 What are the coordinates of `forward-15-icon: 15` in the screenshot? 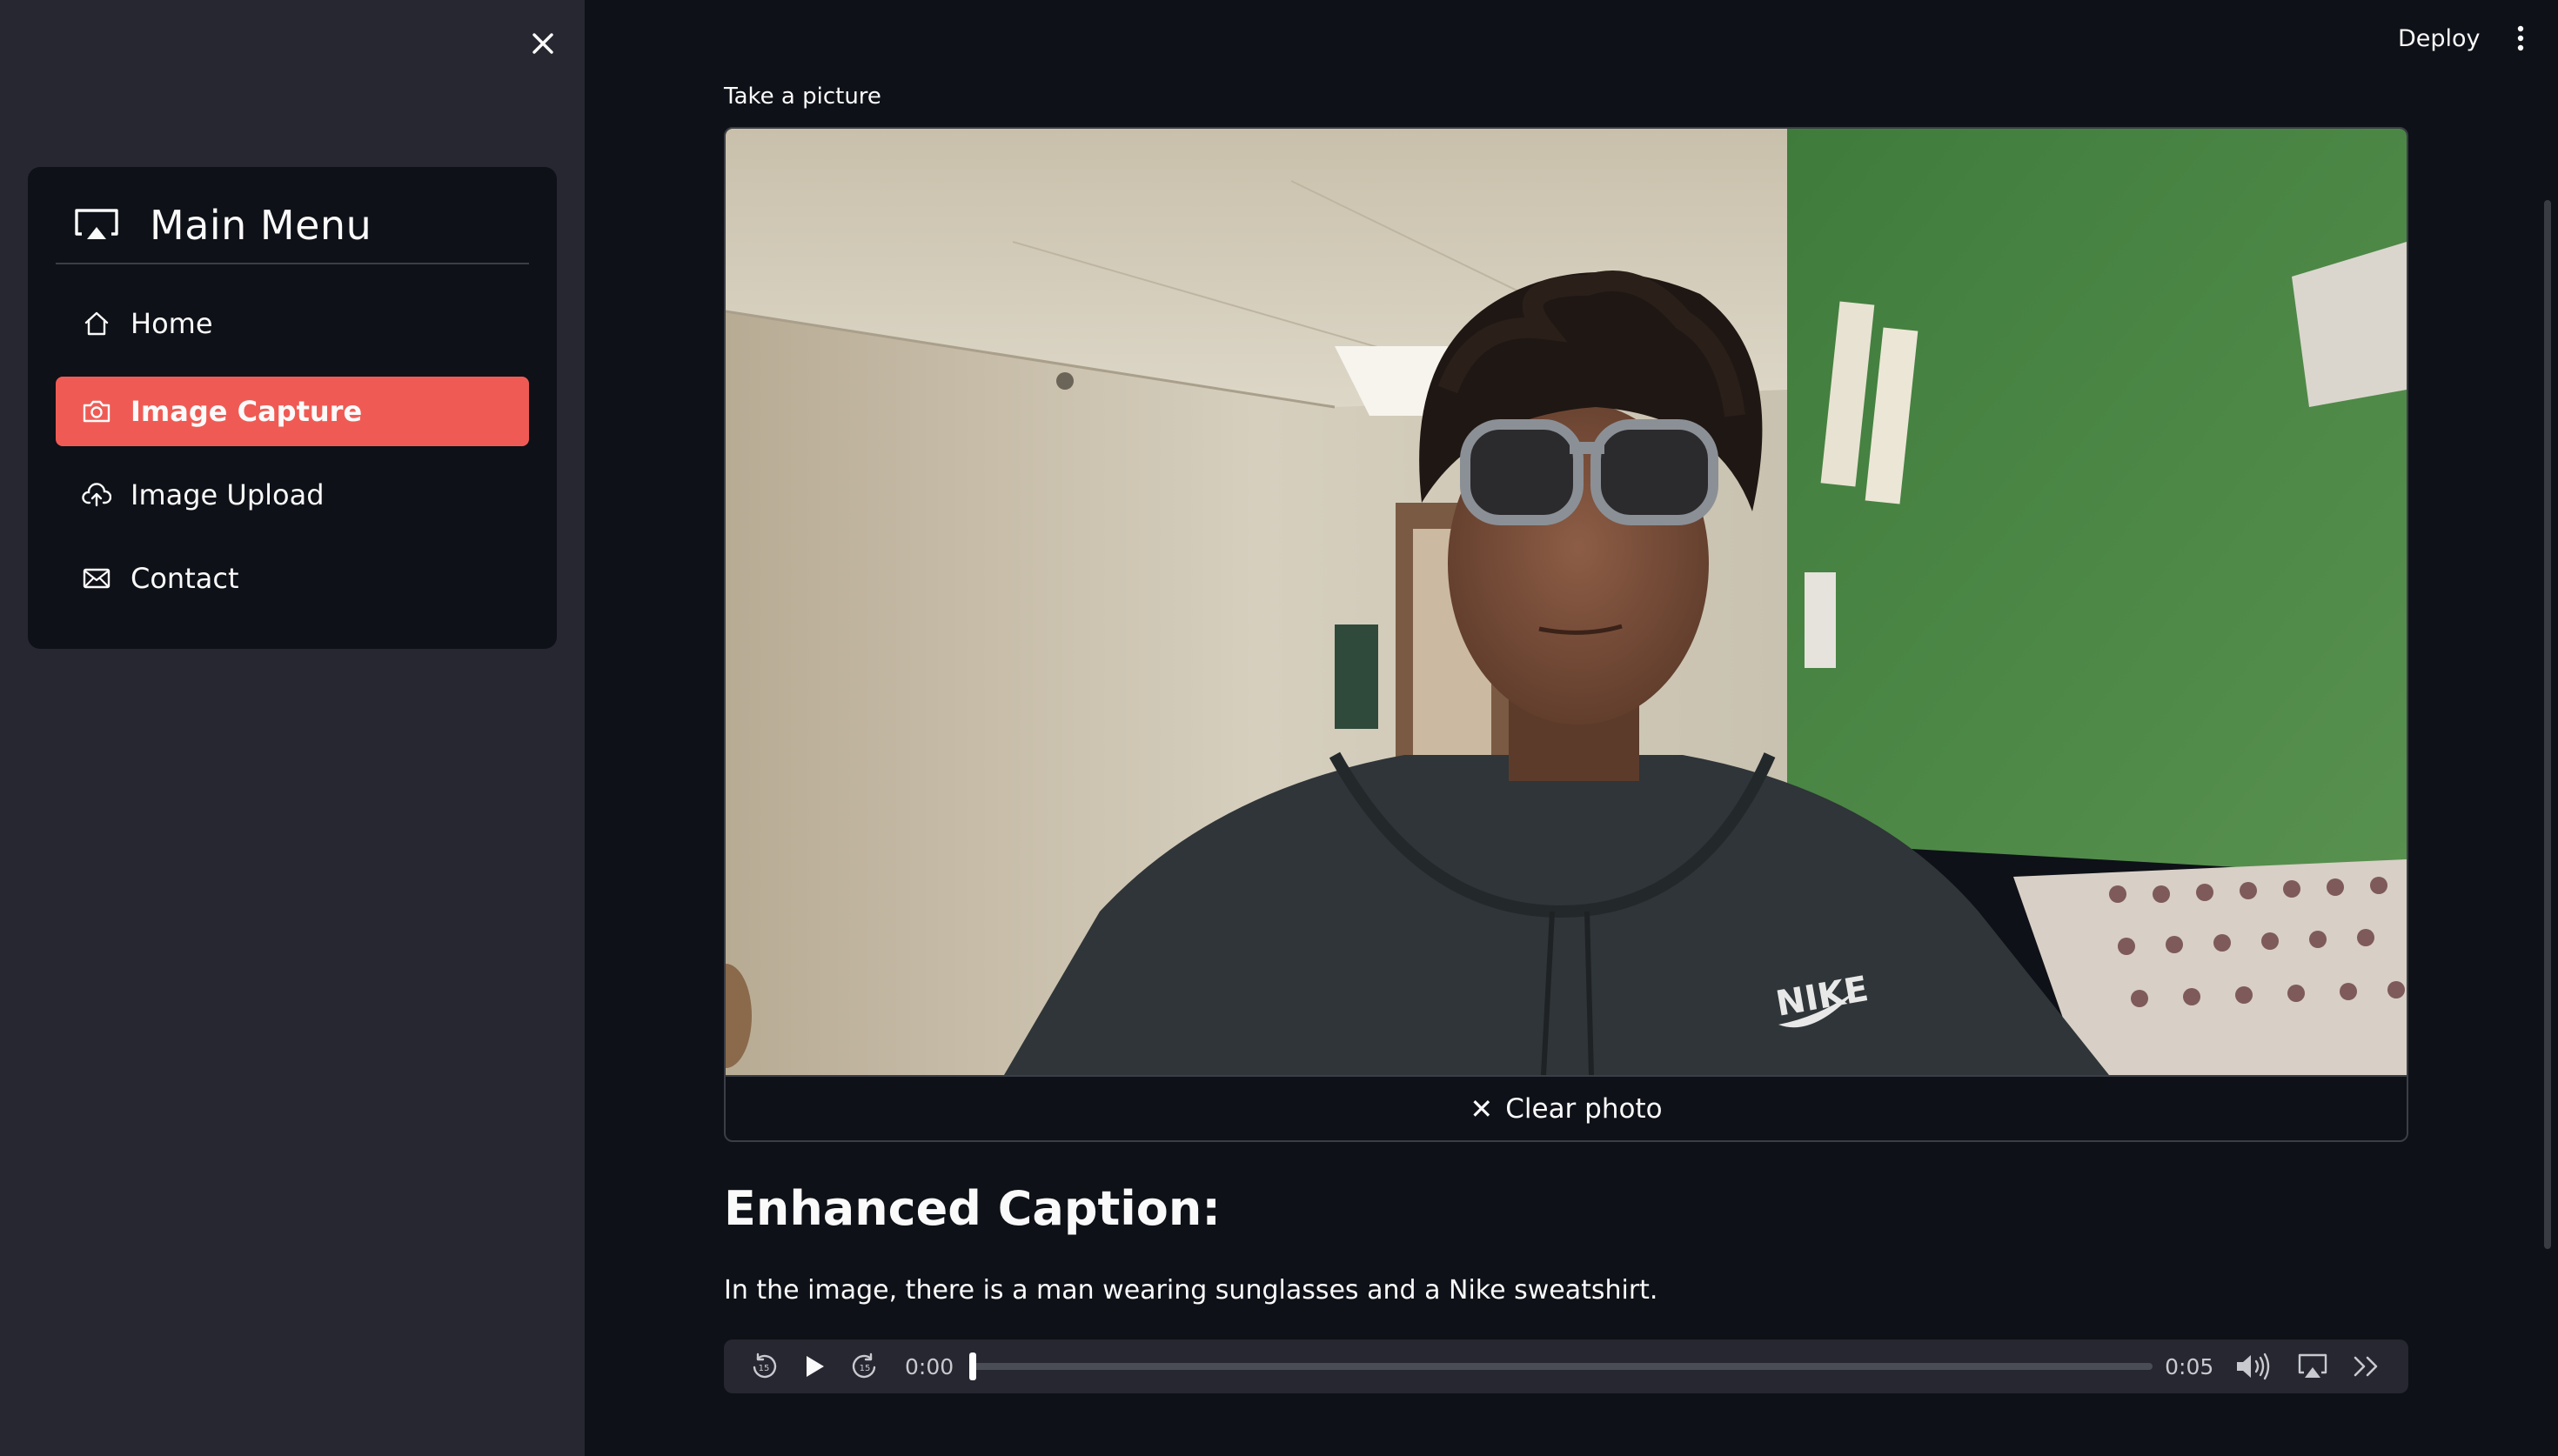 It's located at (864, 1365).